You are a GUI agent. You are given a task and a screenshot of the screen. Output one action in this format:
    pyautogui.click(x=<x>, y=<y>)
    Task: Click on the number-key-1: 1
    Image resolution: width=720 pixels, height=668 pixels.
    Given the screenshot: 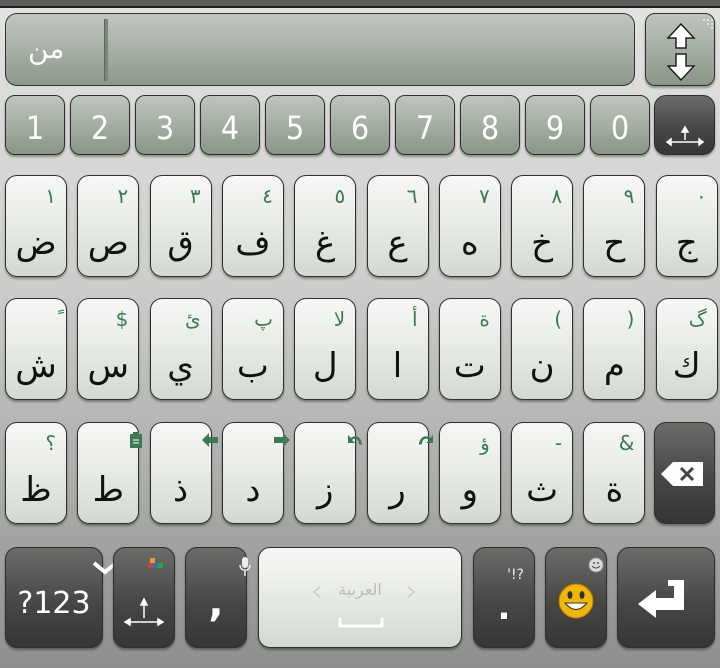 What is the action you would take?
    pyautogui.click(x=35, y=125)
    